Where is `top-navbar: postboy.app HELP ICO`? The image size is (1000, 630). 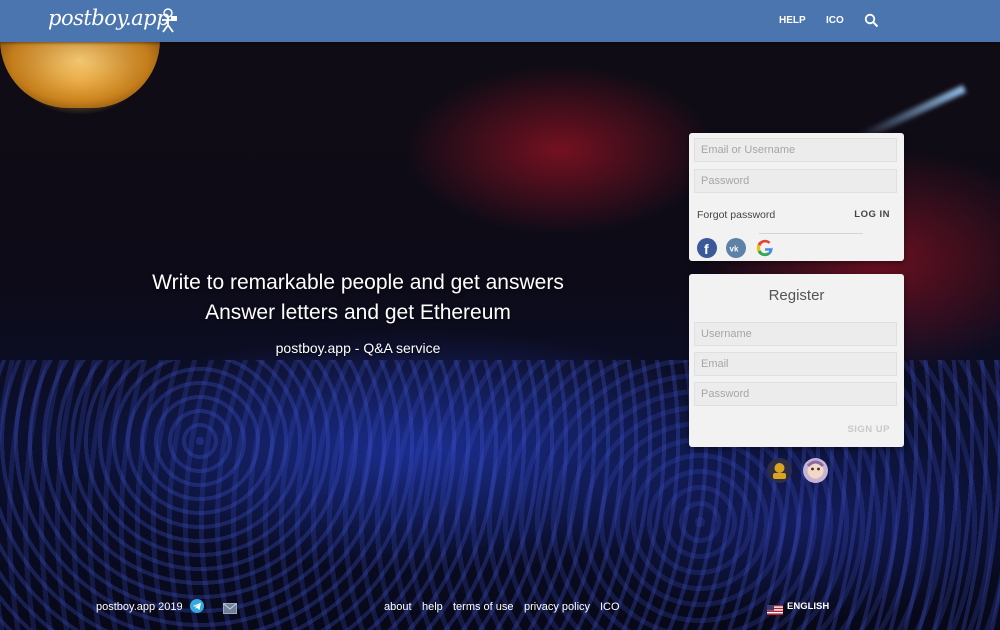 top-navbar: postboy.app HELP ICO is located at coordinates (500, 21).